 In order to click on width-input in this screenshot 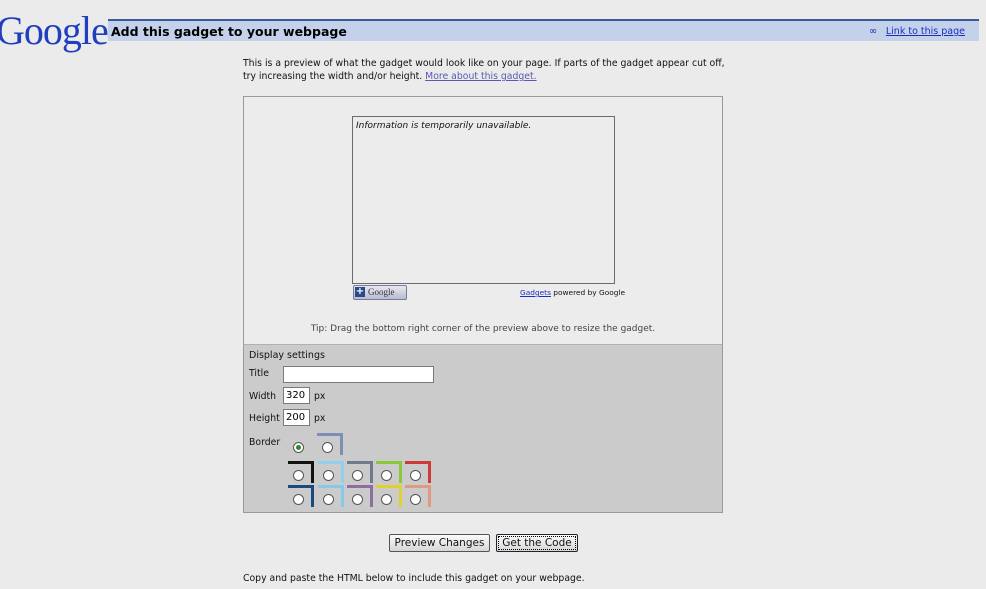, I will do `click(296, 395)`.